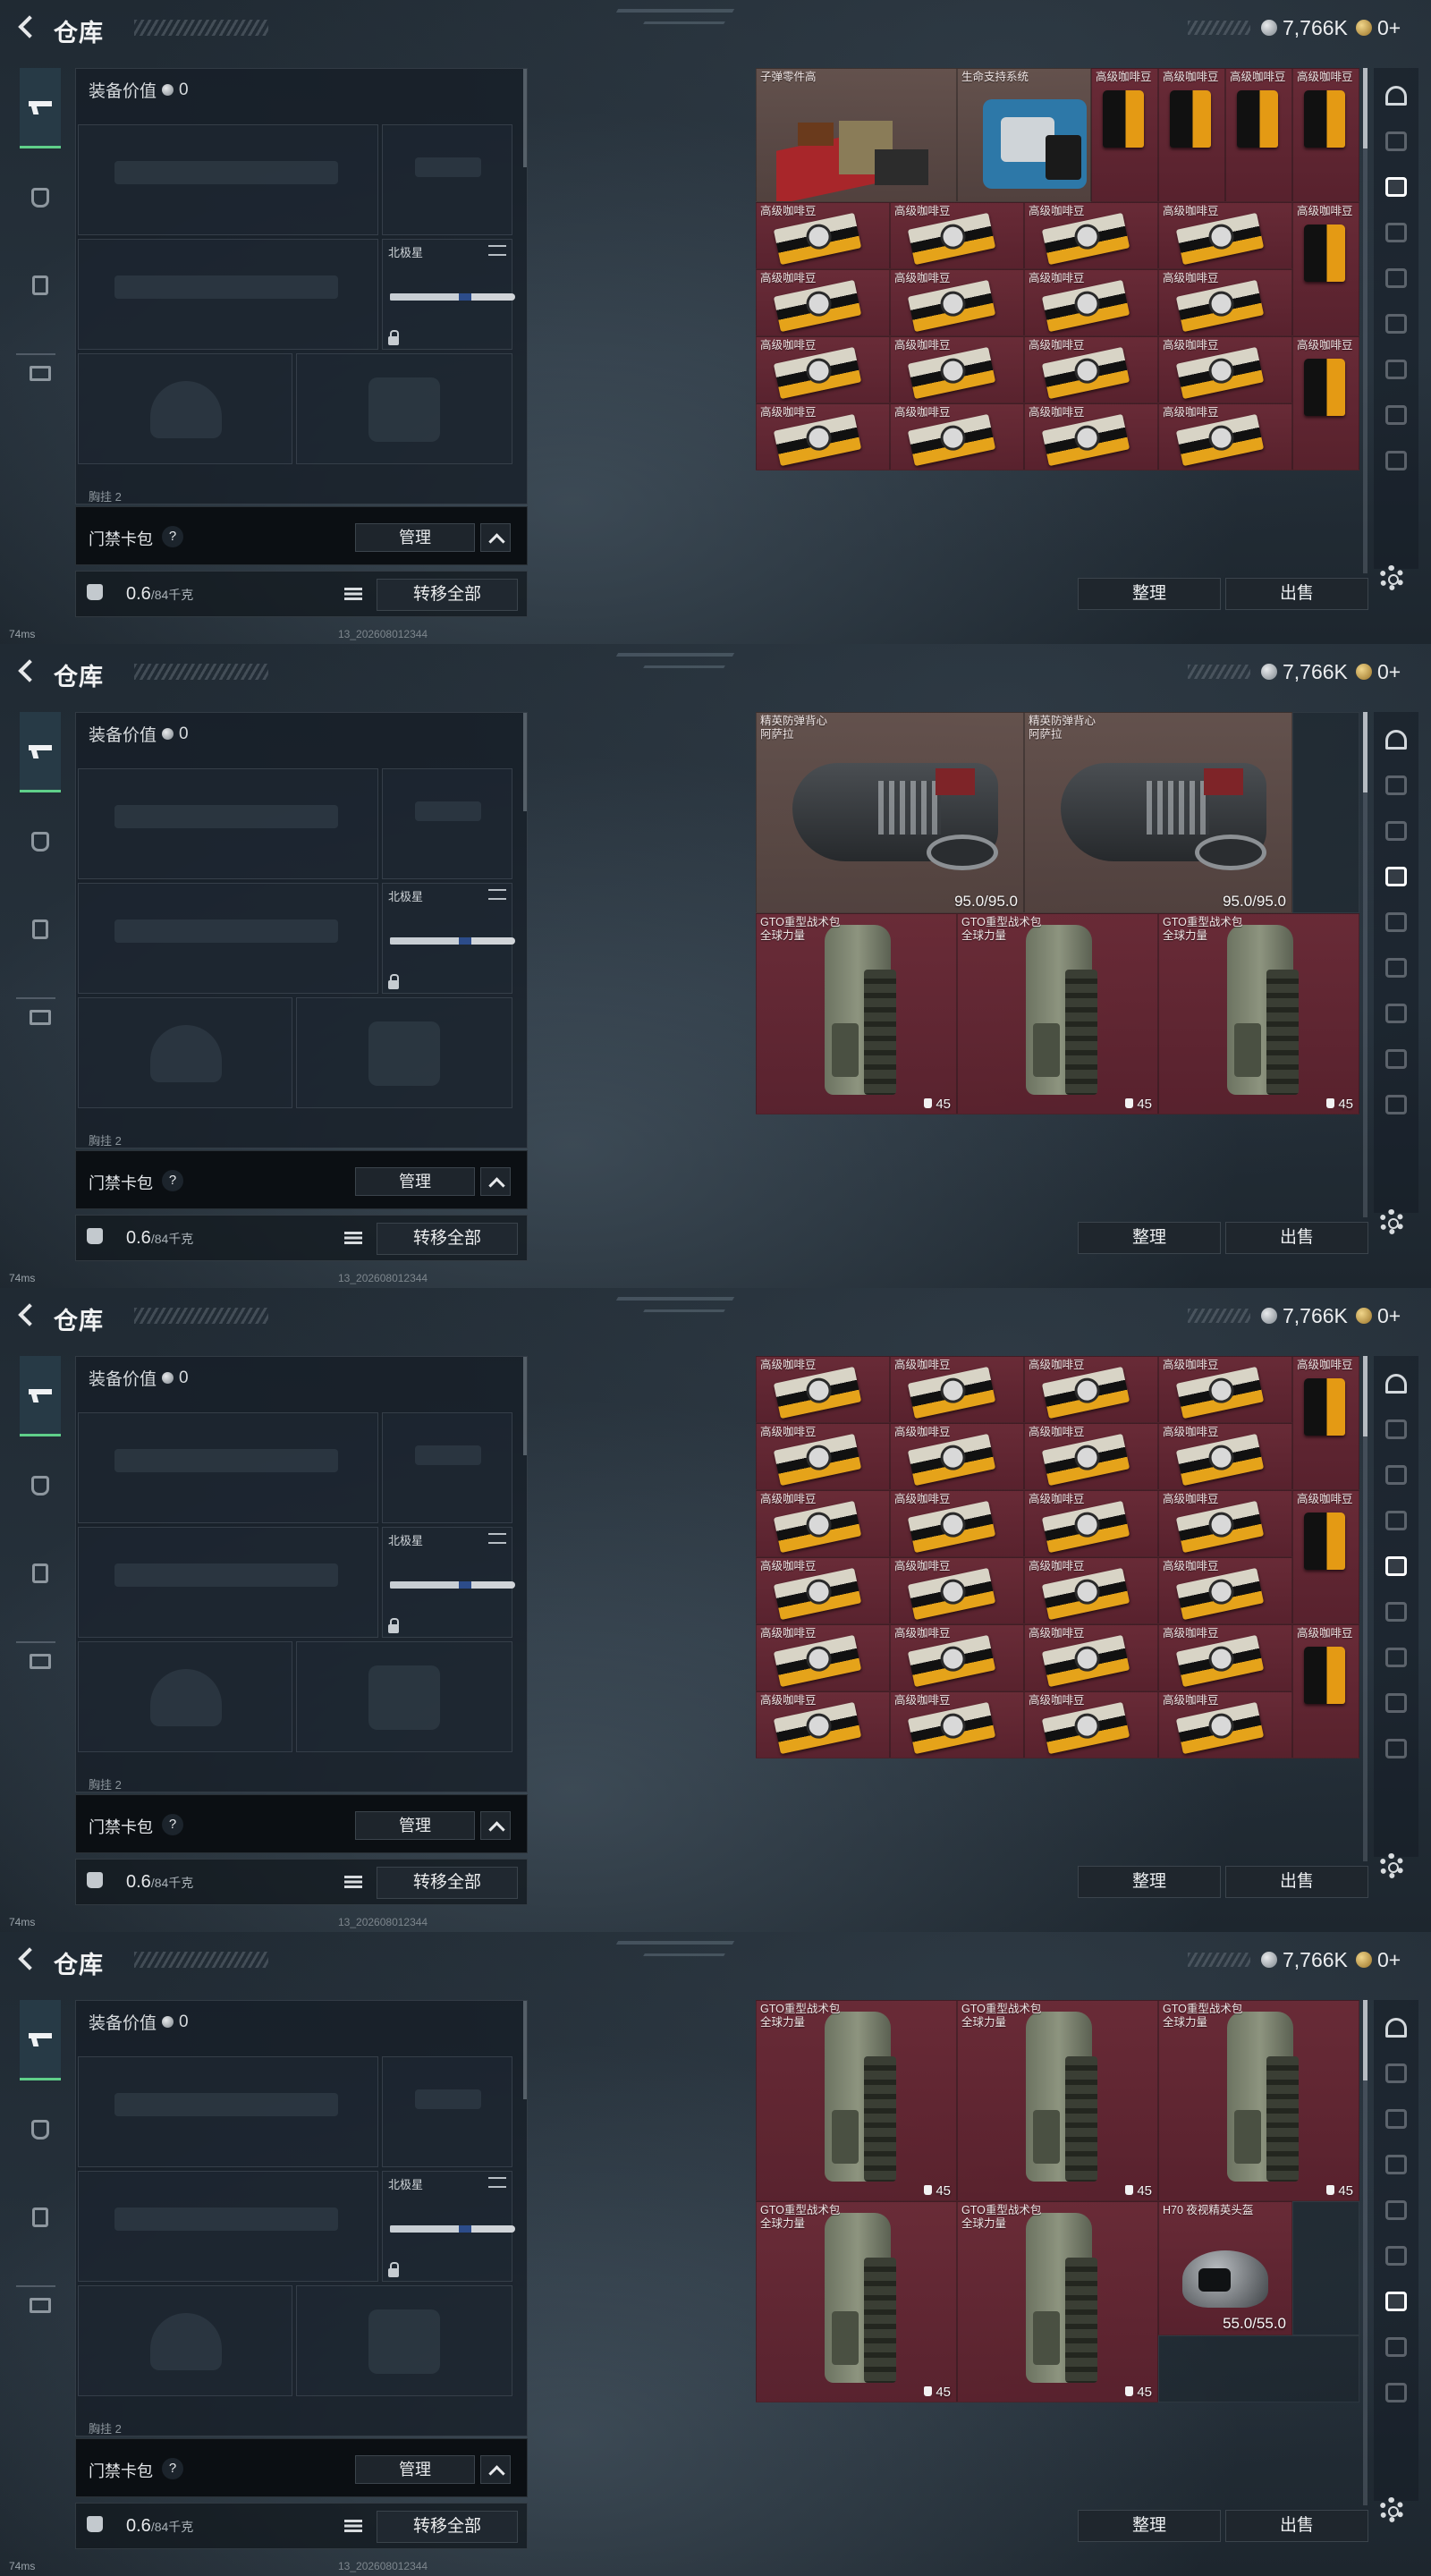 The height and width of the screenshot is (2576, 1431). What do you see at coordinates (173, 1180) in the screenshot?
I see `help-icon: ?` at bounding box center [173, 1180].